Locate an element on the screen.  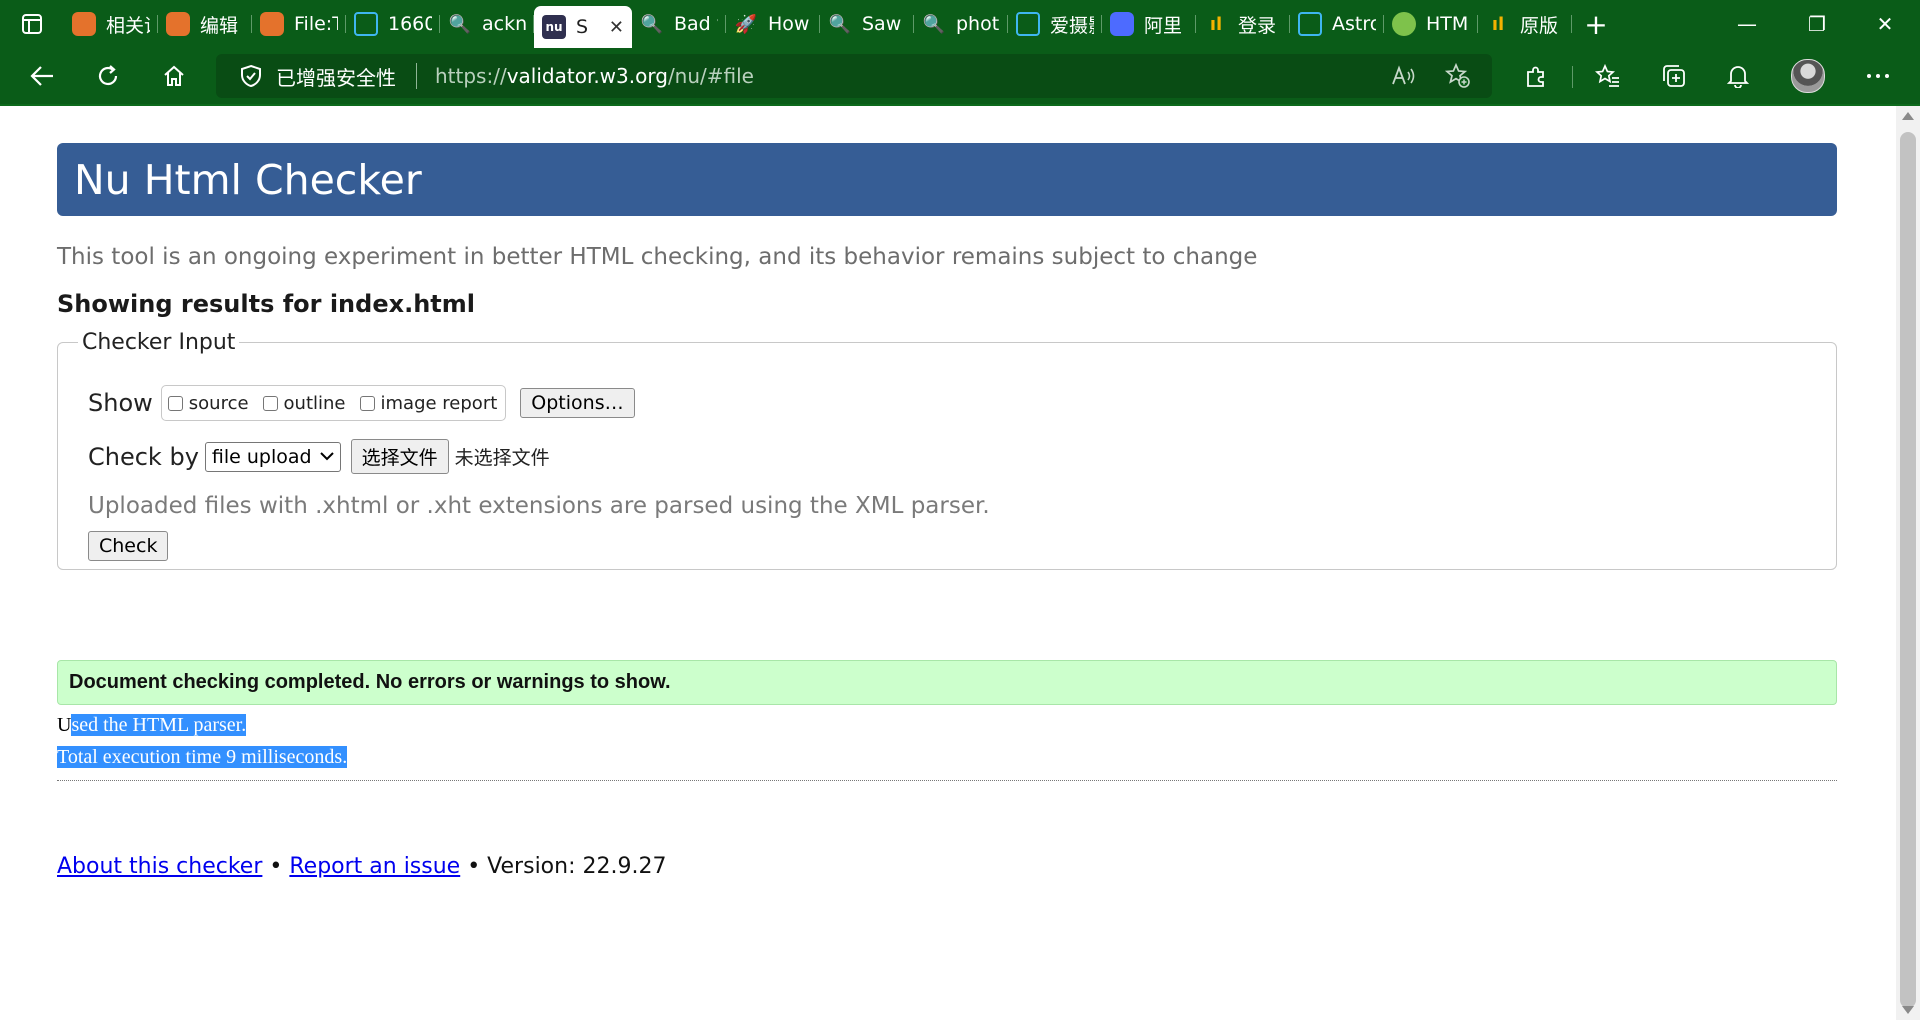
extensions-button is located at coordinates (1536, 76).